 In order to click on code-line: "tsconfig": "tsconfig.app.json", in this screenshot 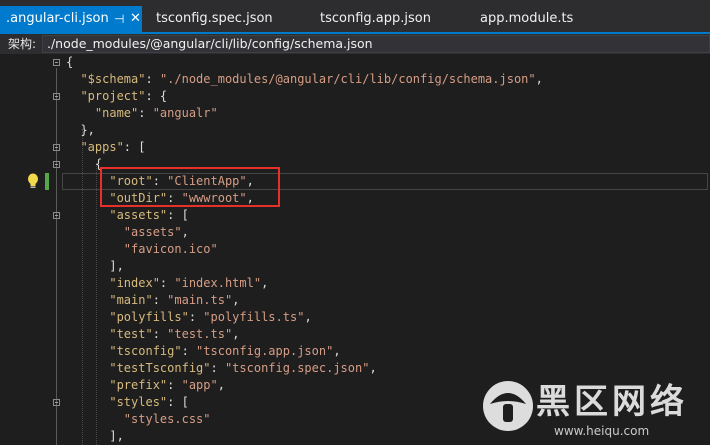, I will do `click(355, 351)`.